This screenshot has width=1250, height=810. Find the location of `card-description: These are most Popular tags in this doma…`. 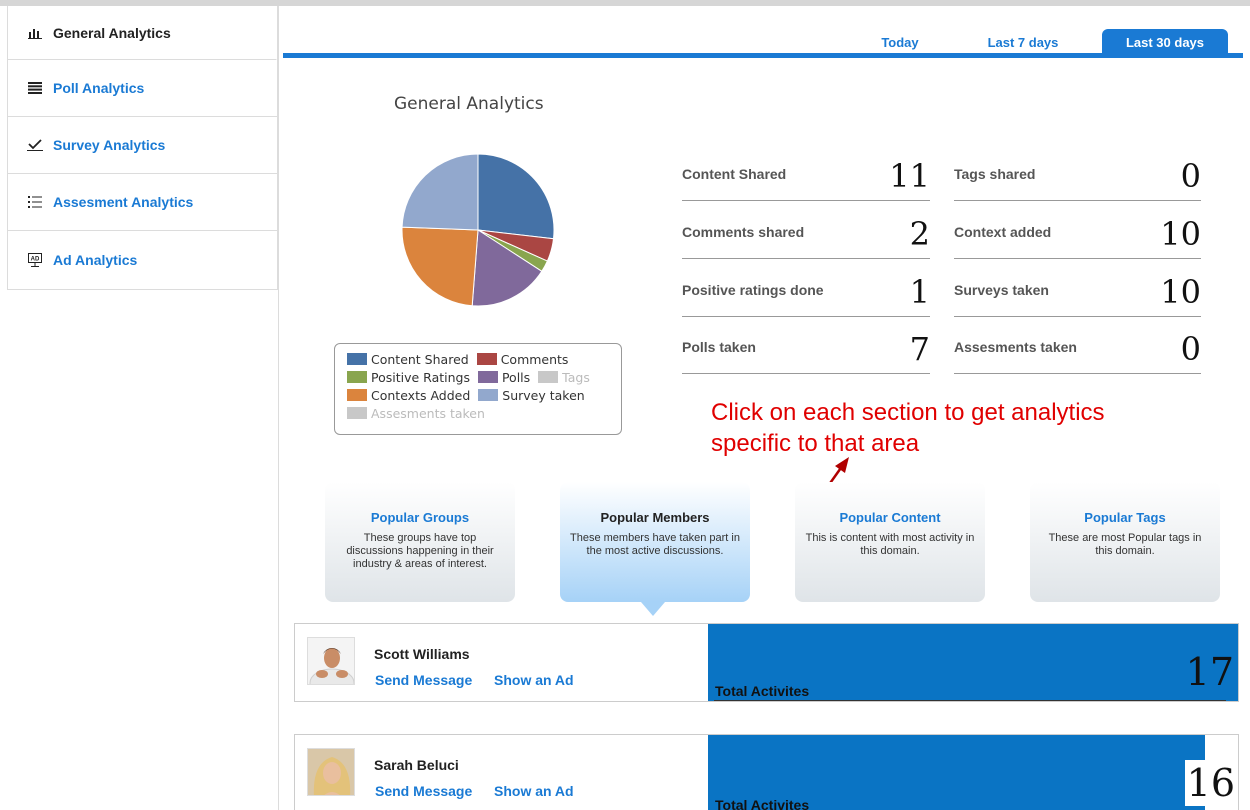

card-description: These are most Popular tags in this doma… is located at coordinates (1125, 544).